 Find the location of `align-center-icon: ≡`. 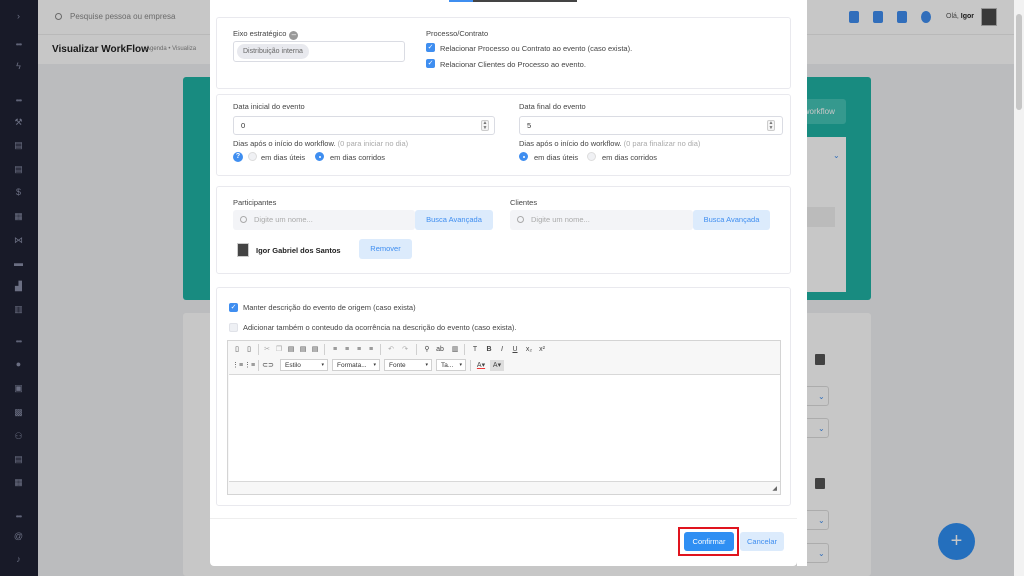

align-center-icon: ≡ is located at coordinates (347, 349).